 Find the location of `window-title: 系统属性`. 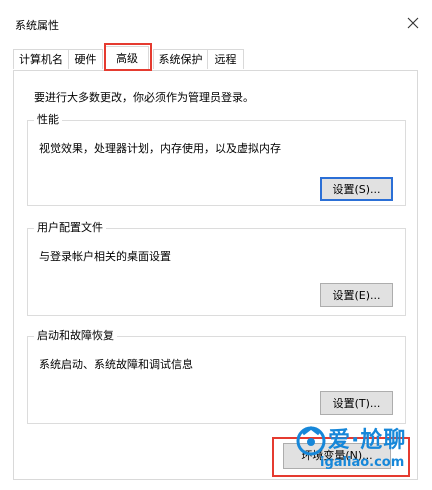

window-title: 系统属性 is located at coordinates (37, 25).